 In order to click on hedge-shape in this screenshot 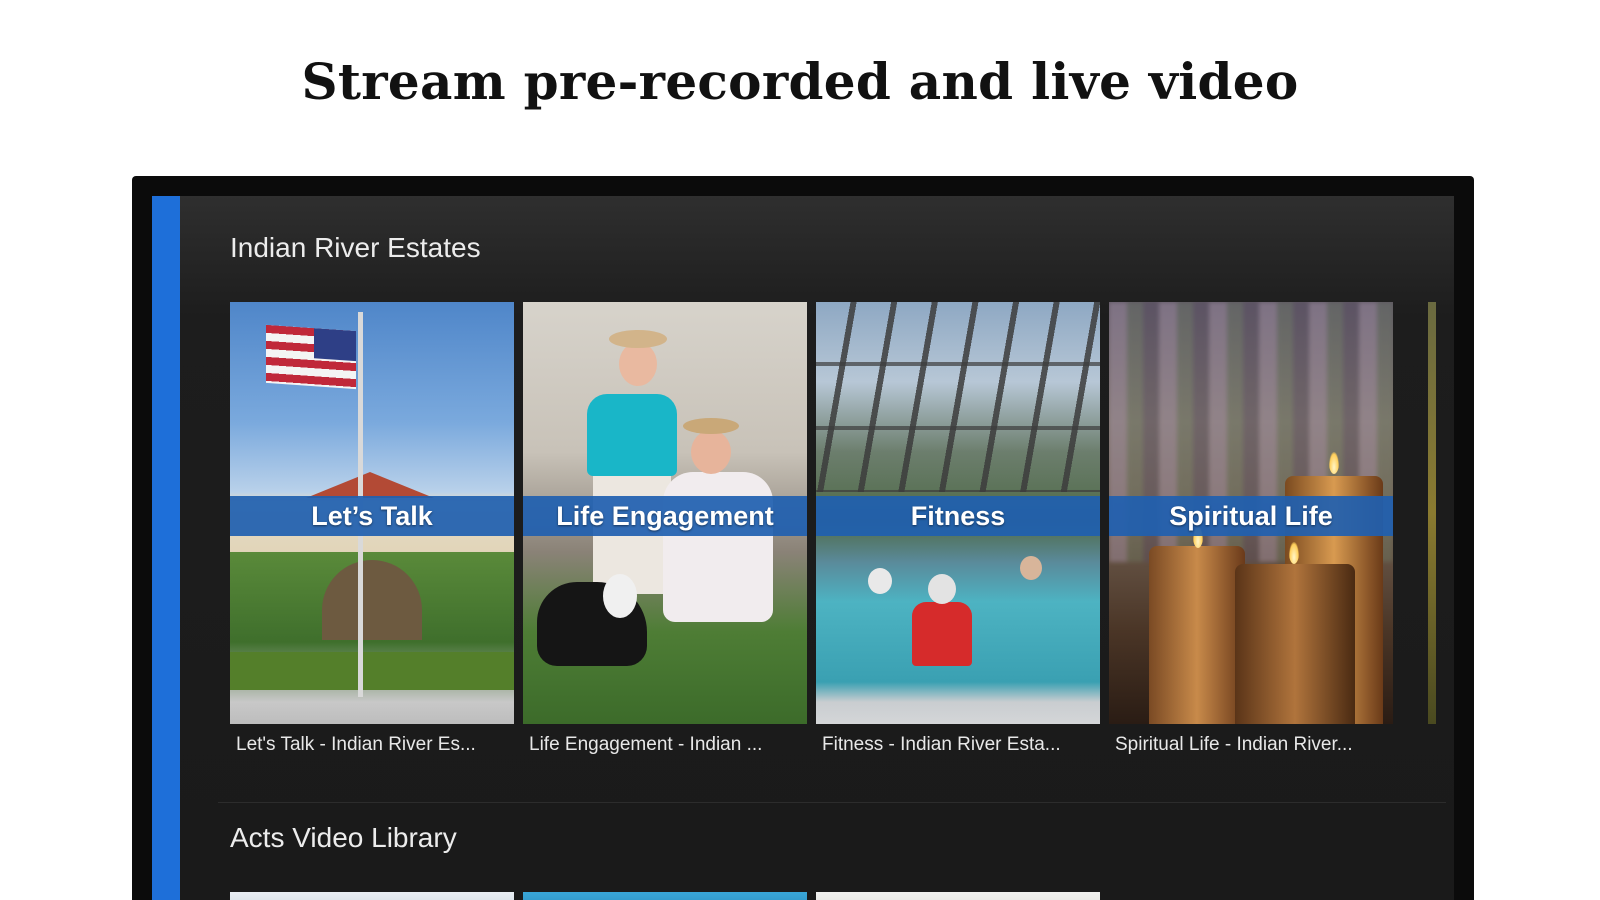, I will do `click(372, 671)`.